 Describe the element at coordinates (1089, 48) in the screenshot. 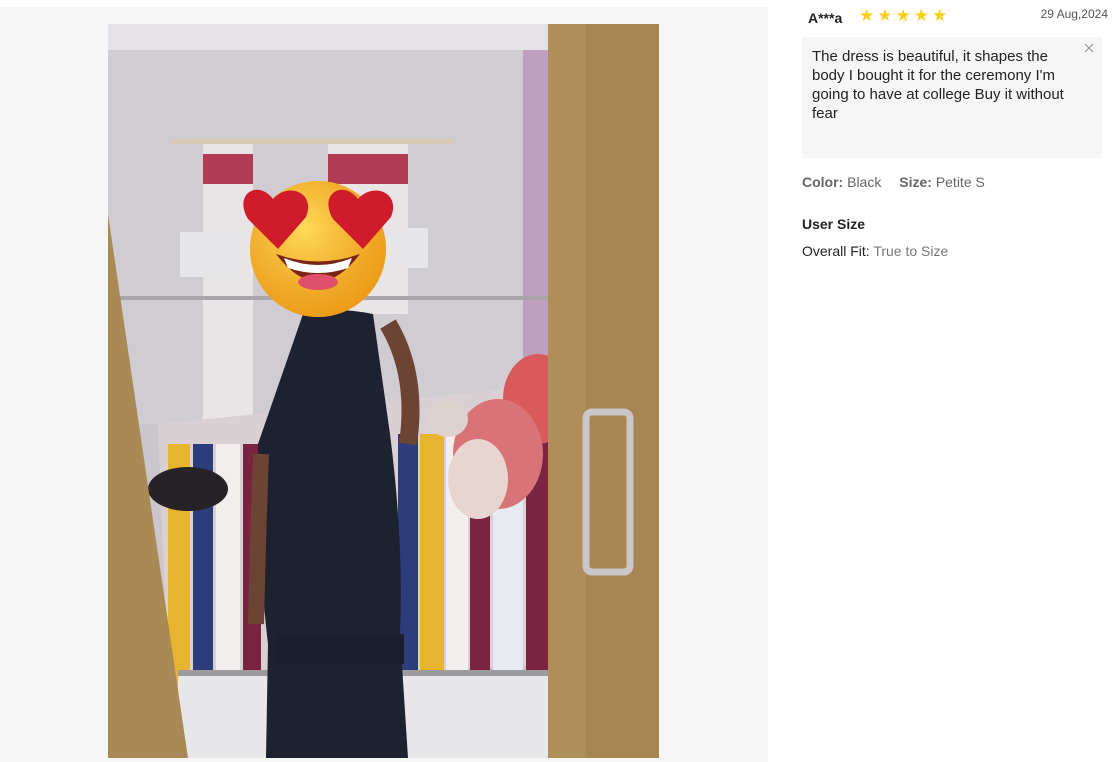

I see `close-icon` at that location.